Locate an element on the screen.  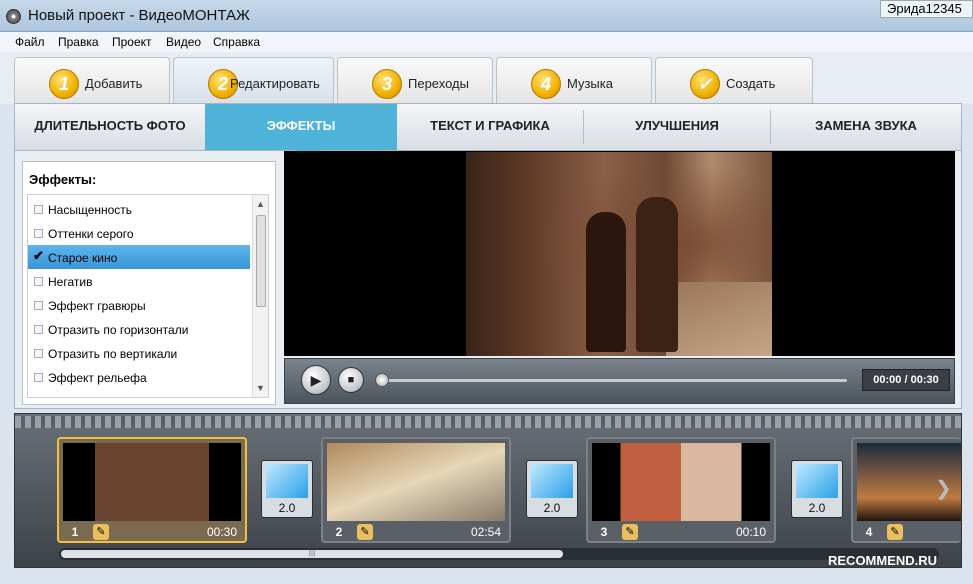
step-create: ✓ Создать is located at coordinates (734, 80).